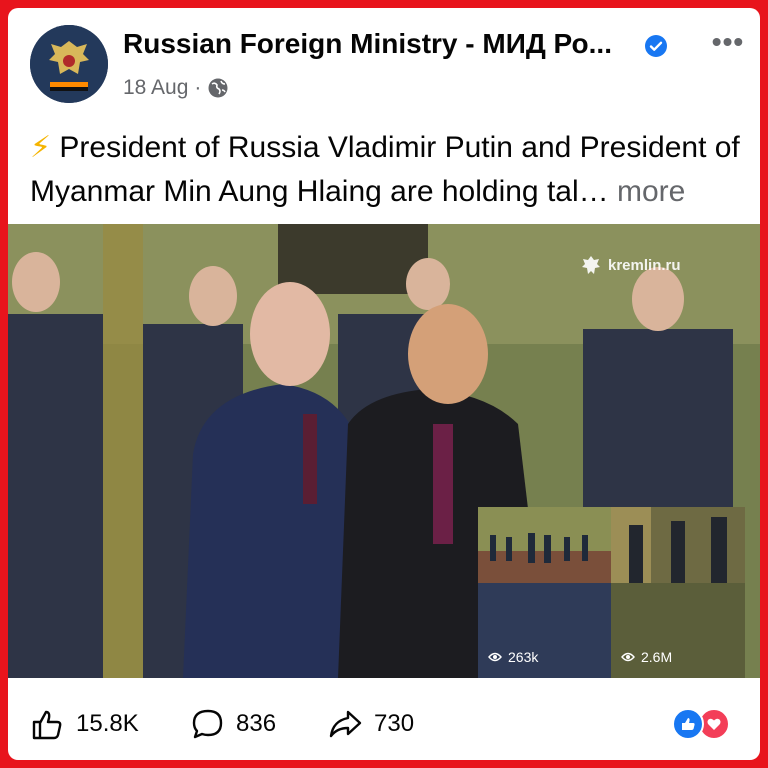 The width and height of the screenshot is (768, 768). I want to click on like-count: 15.8K, so click(107, 723).